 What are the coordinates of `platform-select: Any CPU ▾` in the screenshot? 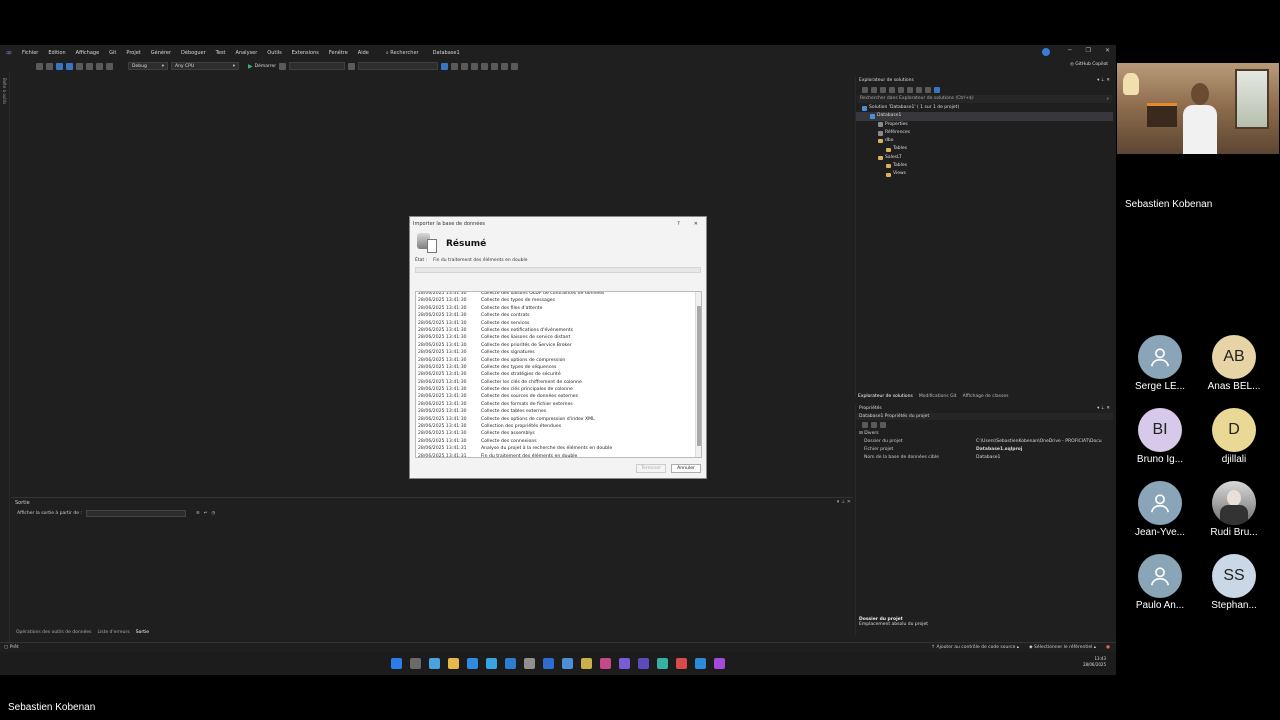 It's located at (205, 66).